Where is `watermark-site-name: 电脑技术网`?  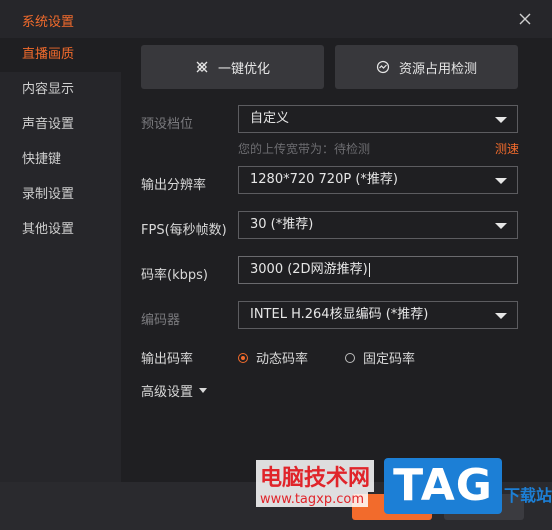
watermark-site-name: 电脑技术网 is located at coordinates (315, 476).